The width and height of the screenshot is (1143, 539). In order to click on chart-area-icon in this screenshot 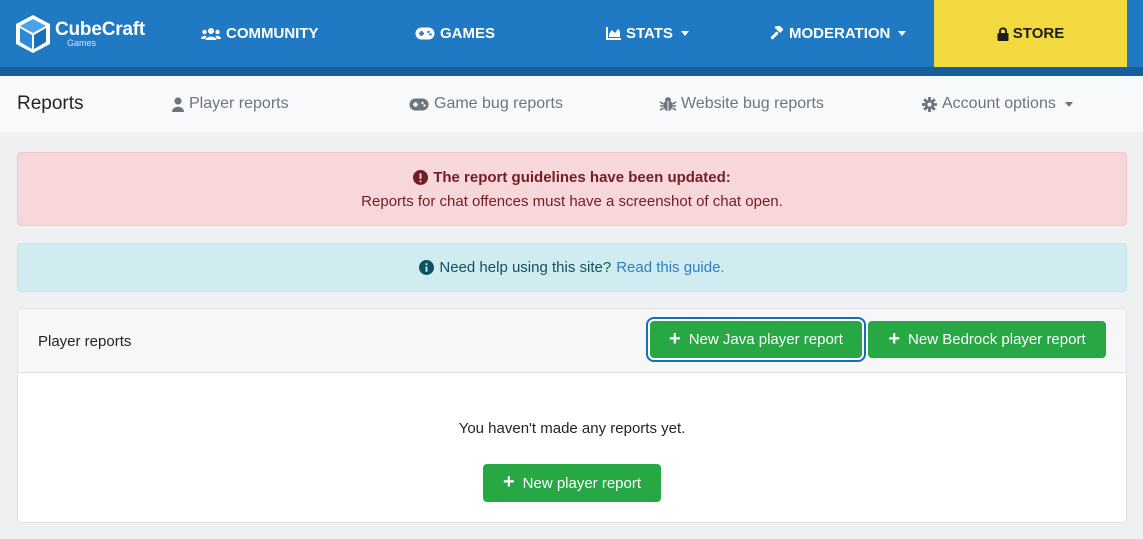, I will do `click(613, 33)`.